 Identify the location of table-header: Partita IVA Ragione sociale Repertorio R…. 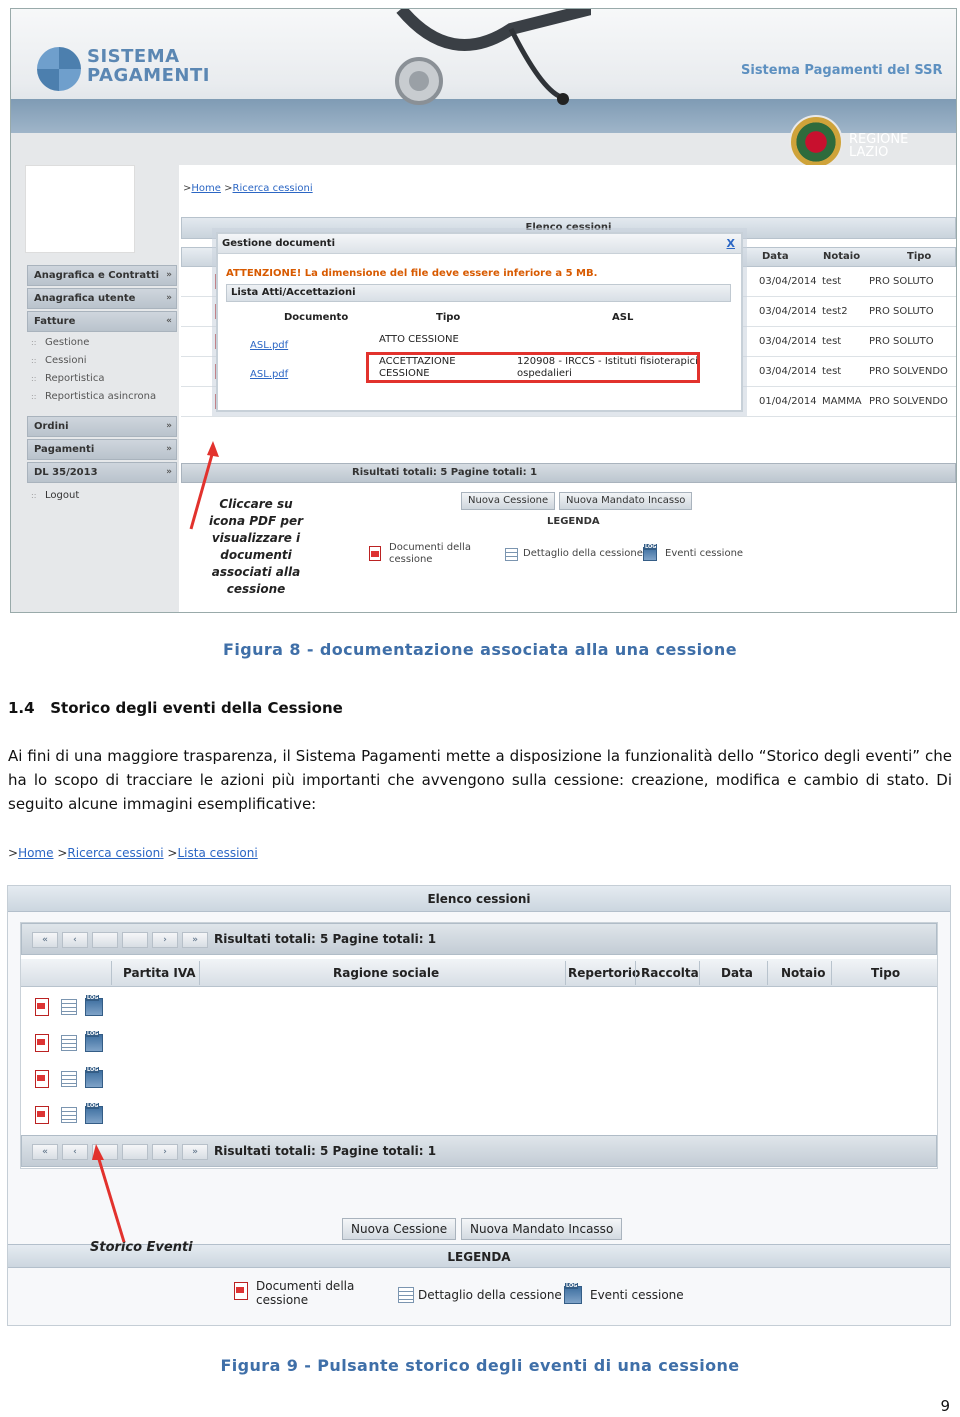
(479, 973).